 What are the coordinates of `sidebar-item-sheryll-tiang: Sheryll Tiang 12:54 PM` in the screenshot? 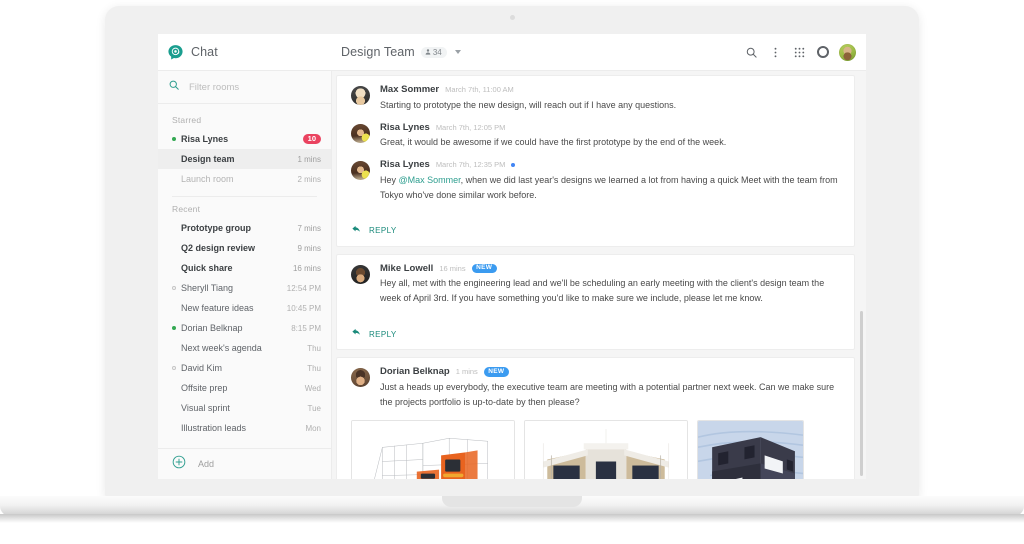 It's located at (244, 288).